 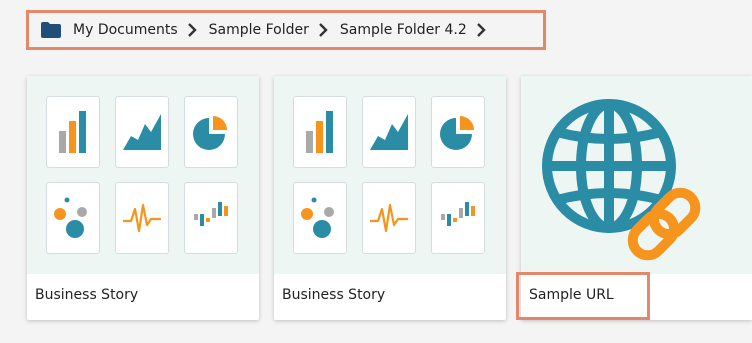 What do you see at coordinates (583, 296) in the screenshot?
I see `sample-url-highlight` at bounding box center [583, 296].